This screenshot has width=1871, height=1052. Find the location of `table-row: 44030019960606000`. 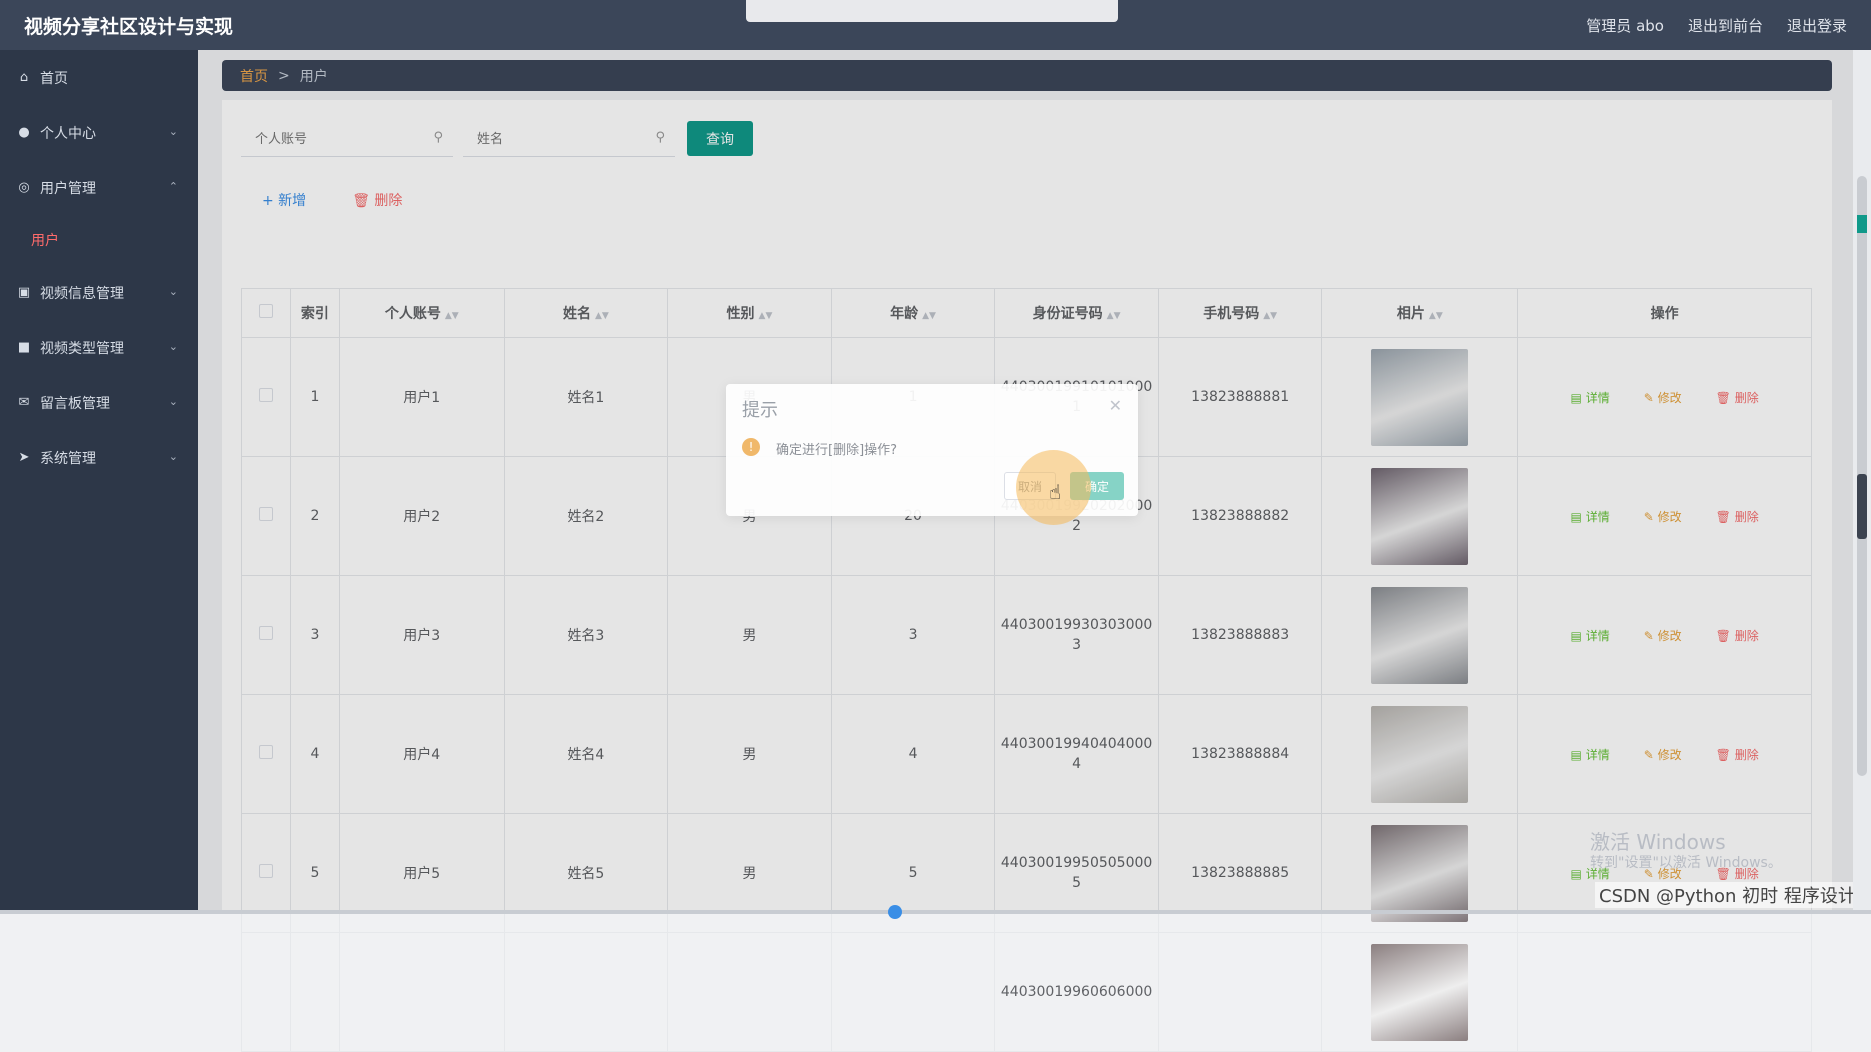

table-row: 44030019960606000 is located at coordinates (1026, 992).